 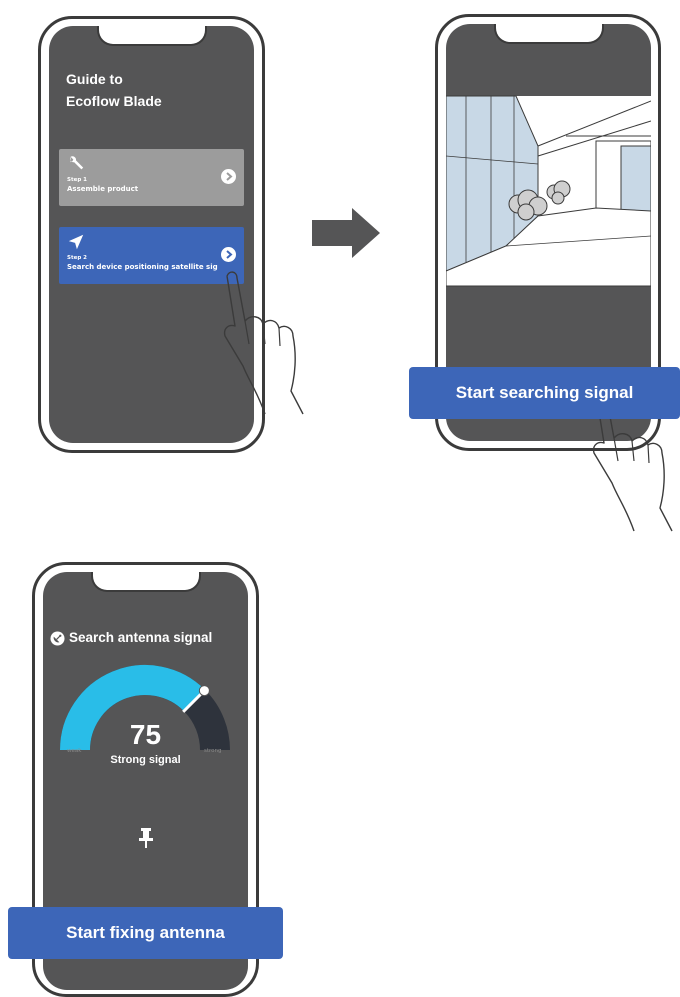 What do you see at coordinates (77, 163) in the screenshot?
I see `wrench-icon` at bounding box center [77, 163].